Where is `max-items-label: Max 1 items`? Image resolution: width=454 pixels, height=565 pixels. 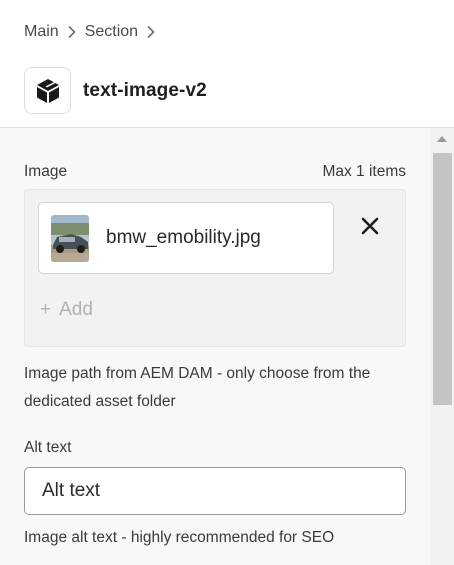
max-items-label: Max 1 items is located at coordinates (364, 171).